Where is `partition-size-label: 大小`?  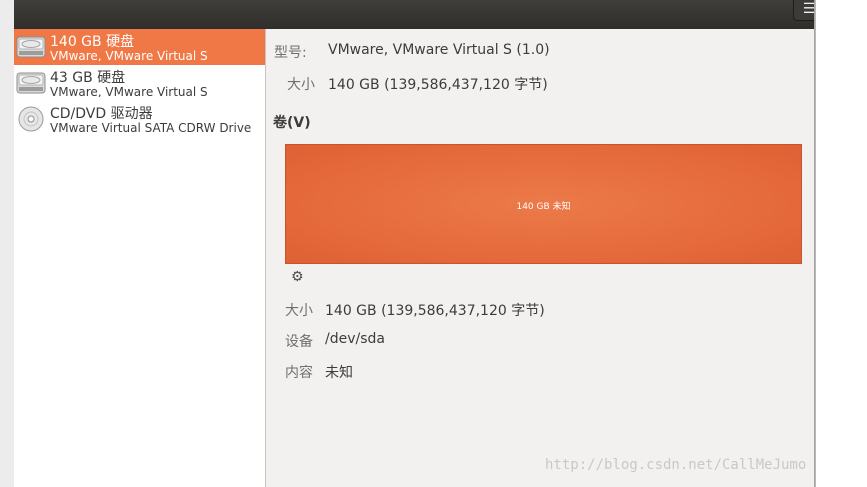
partition-size-label: 大小 is located at coordinates (299, 311).